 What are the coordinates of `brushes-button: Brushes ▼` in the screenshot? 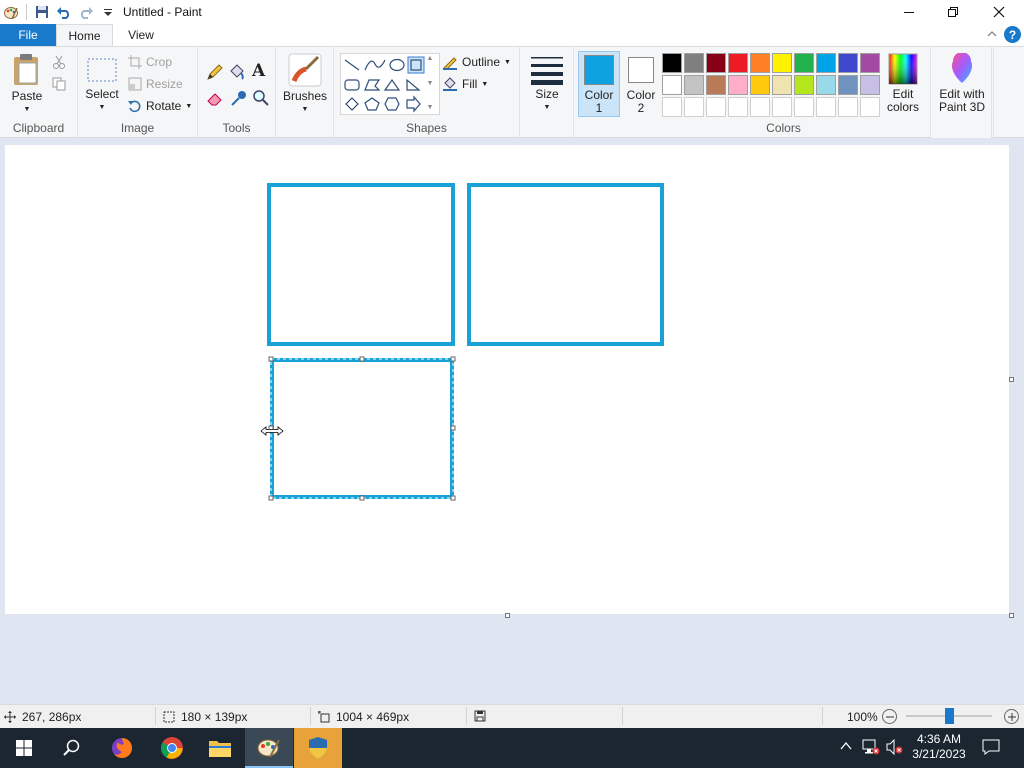 It's located at (305, 84).